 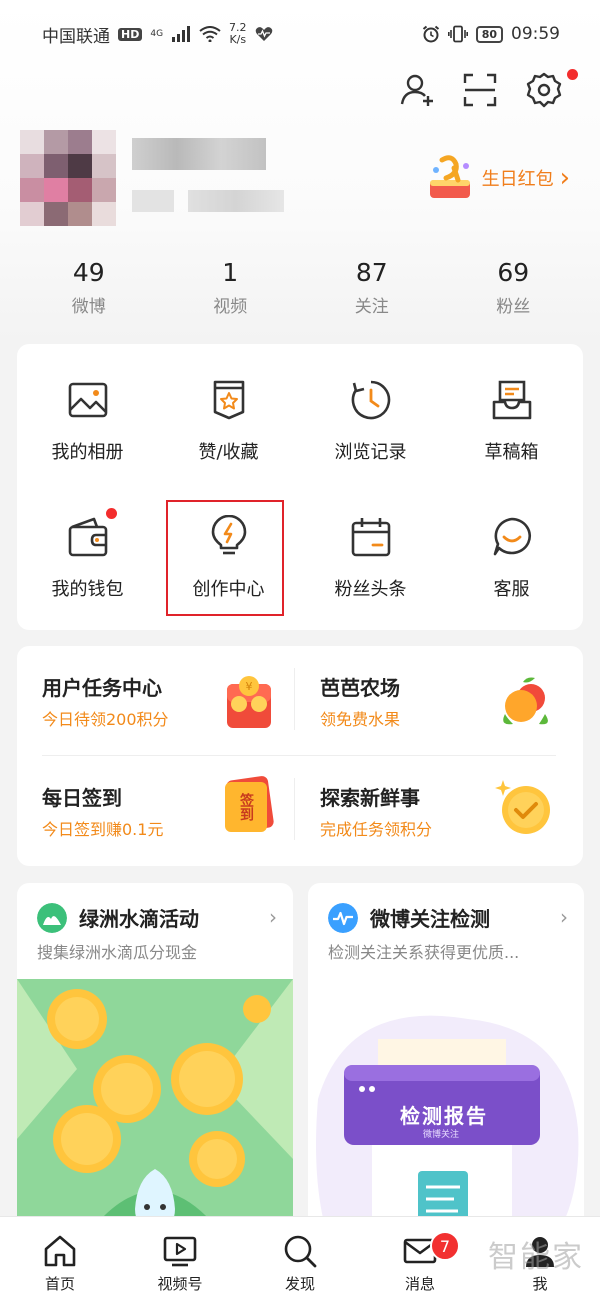 I want to click on grid-item-favorites: 赞/收藏, so click(x=228, y=409).